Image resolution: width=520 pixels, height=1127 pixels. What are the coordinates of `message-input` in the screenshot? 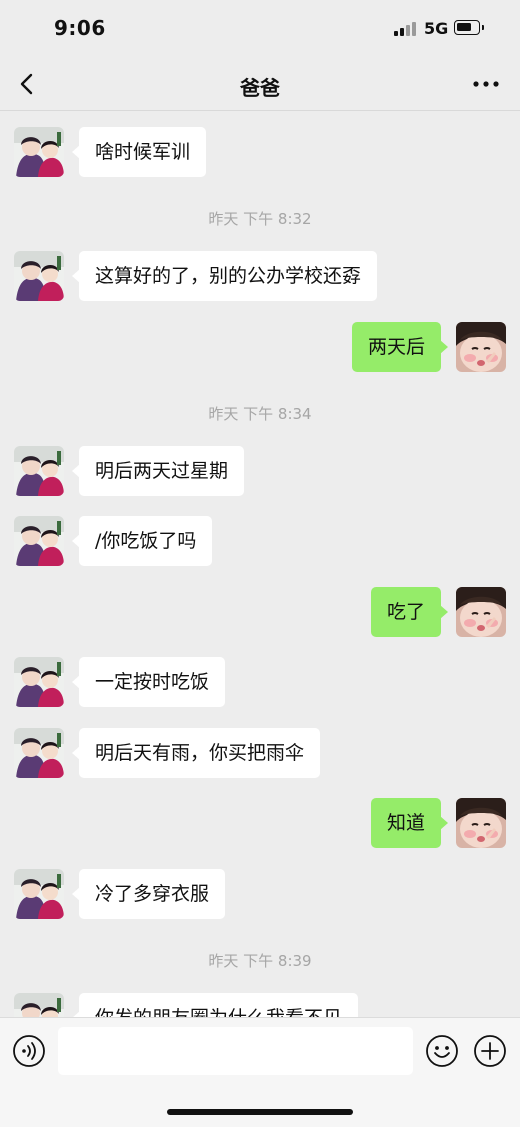 It's located at (235, 1051).